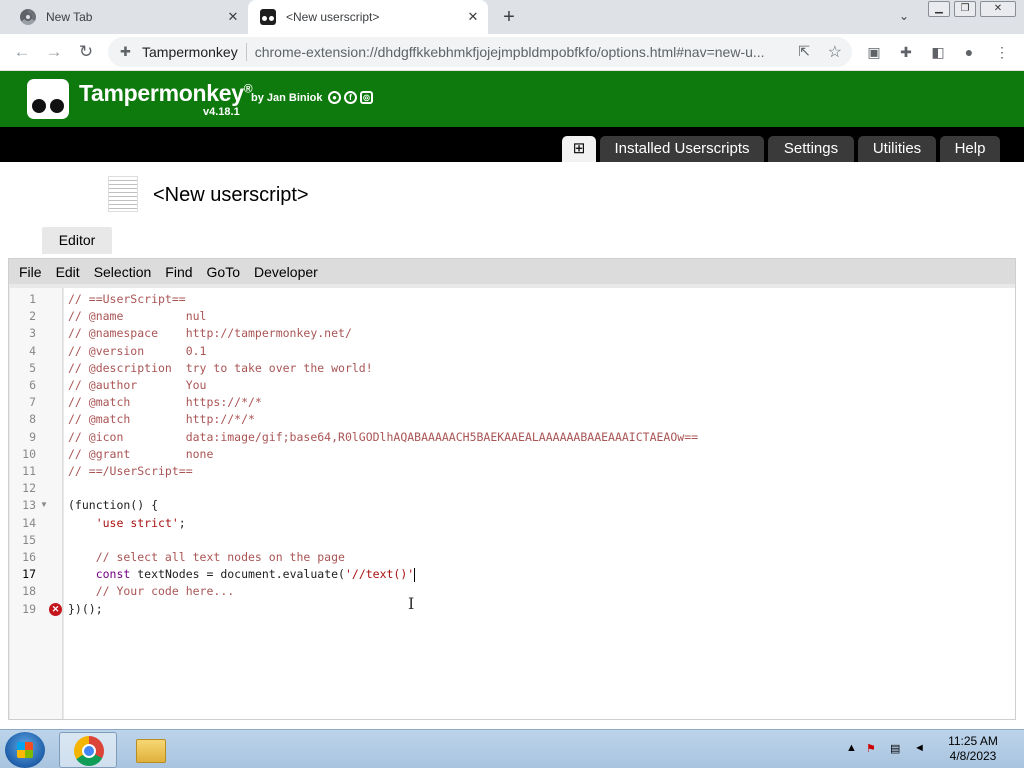 The height and width of the screenshot is (768, 1024). What do you see at coordinates (906, 52) in the screenshot?
I see `extensions-puzzle-icon: ✚` at bounding box center [906, 52].